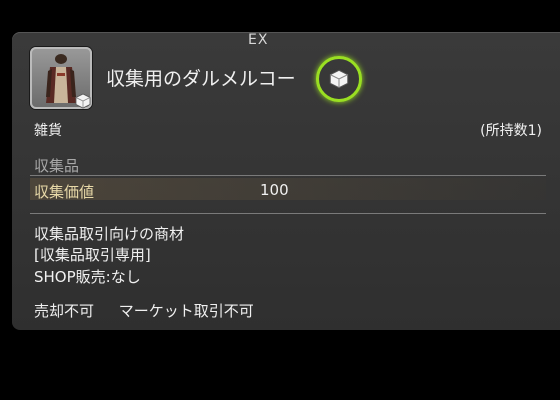 This screenshot has height=400, width=560. Describe the element at coordinates (92, 255) in the screenshot. I see `description-line: [収集品取引専用]` at that location.